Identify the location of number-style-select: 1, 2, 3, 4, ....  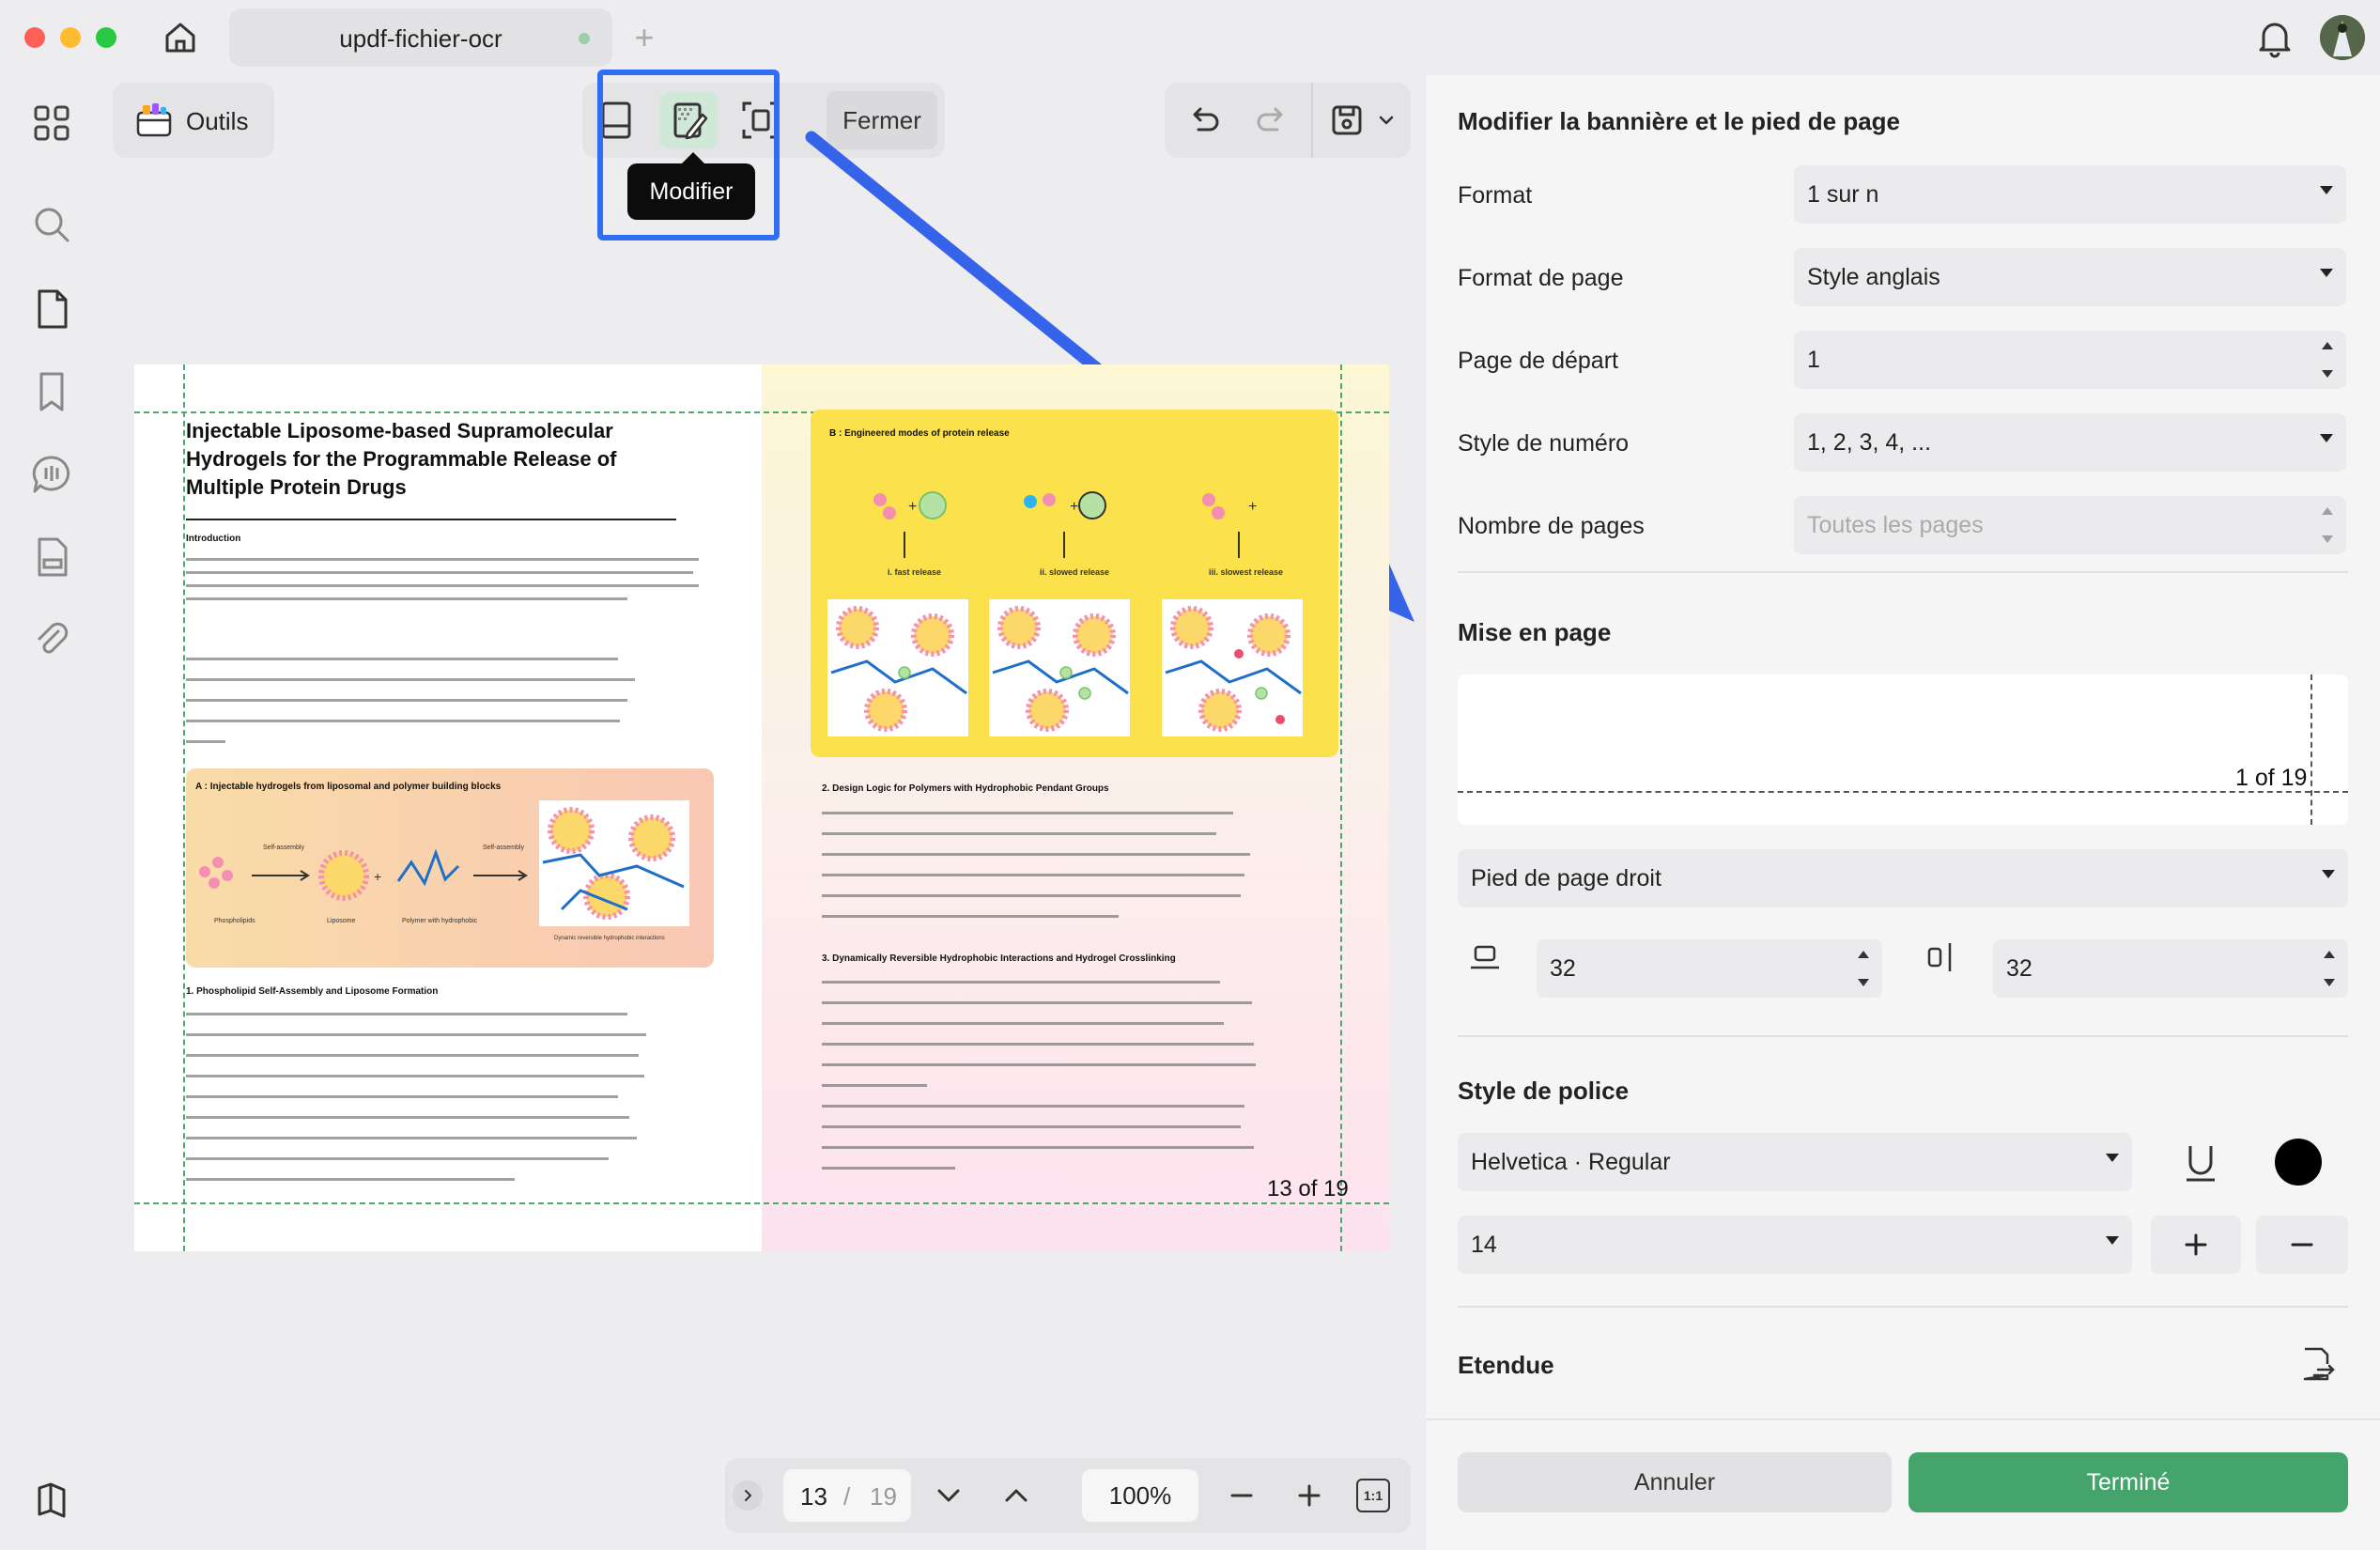
(2070, 442).